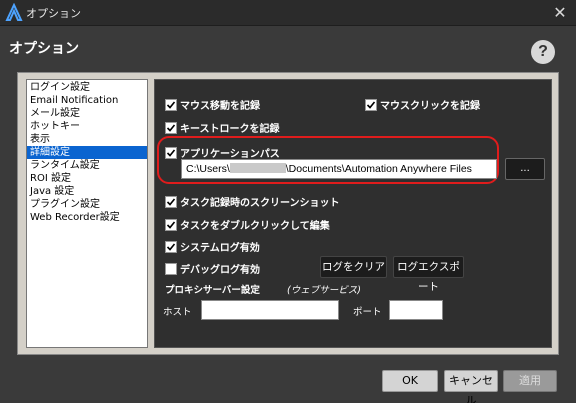 This screenshot has height=403, width=576. Describe the element at coordinates (44, 49) in the screenshot. I see `page-title: オプション` at that location.